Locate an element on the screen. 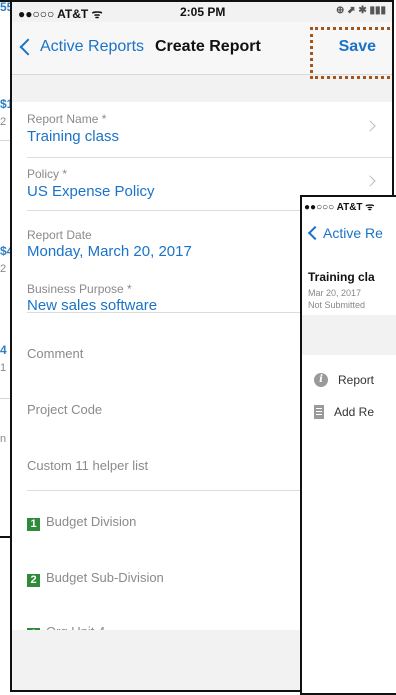 Image resolution: width=396 pixels, height=695 pixels. field-label: Budget Sub-Division is located at coordinates (105, 577).